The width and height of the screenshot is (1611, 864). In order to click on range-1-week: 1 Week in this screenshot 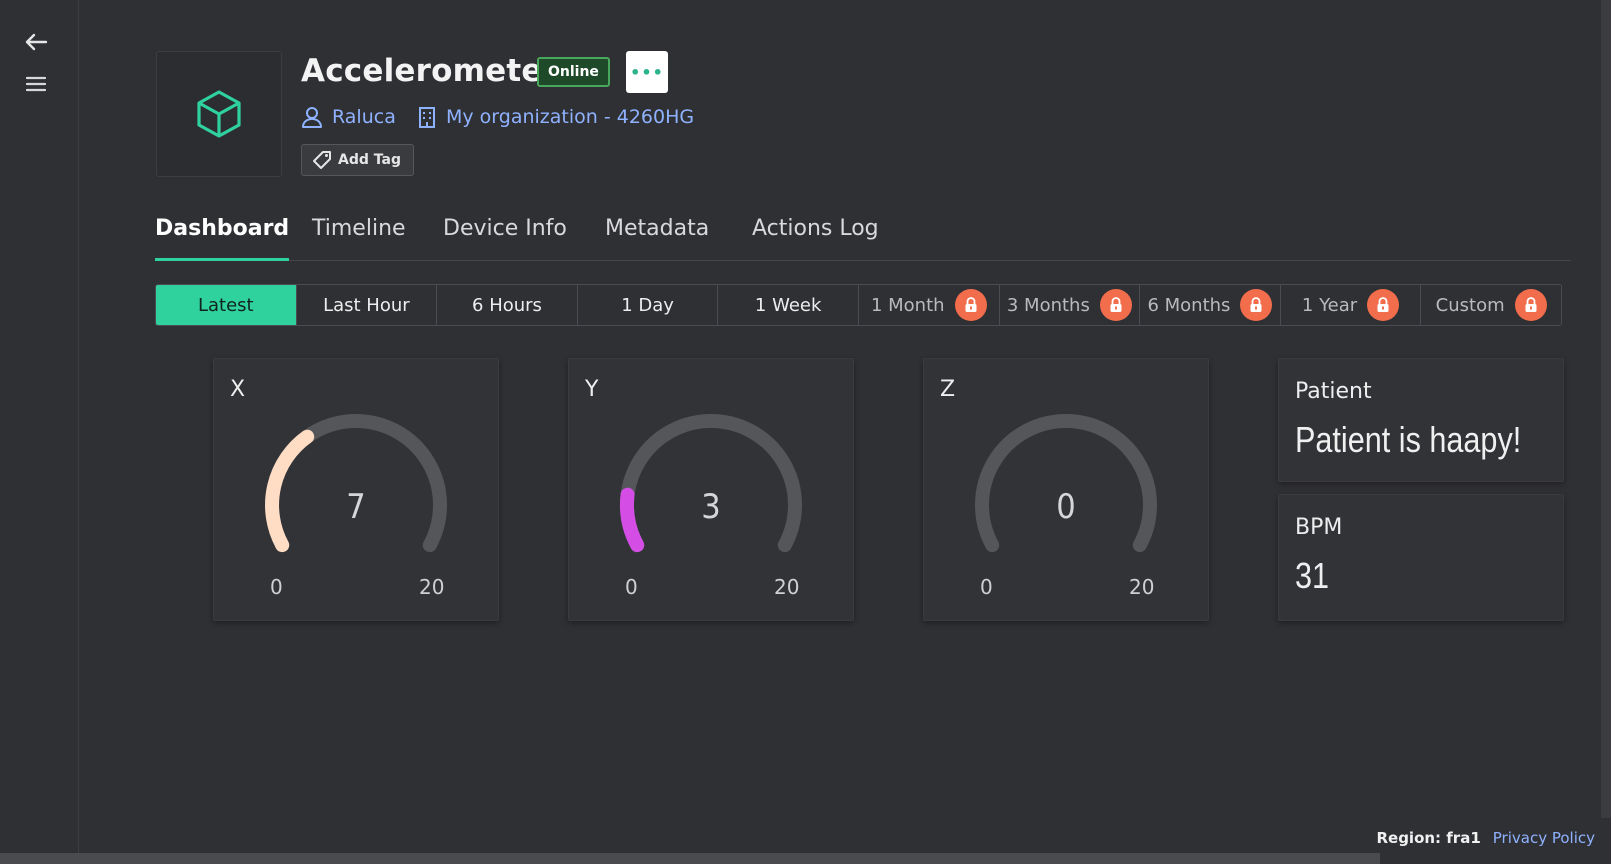, I will do `click(788, 305)`.